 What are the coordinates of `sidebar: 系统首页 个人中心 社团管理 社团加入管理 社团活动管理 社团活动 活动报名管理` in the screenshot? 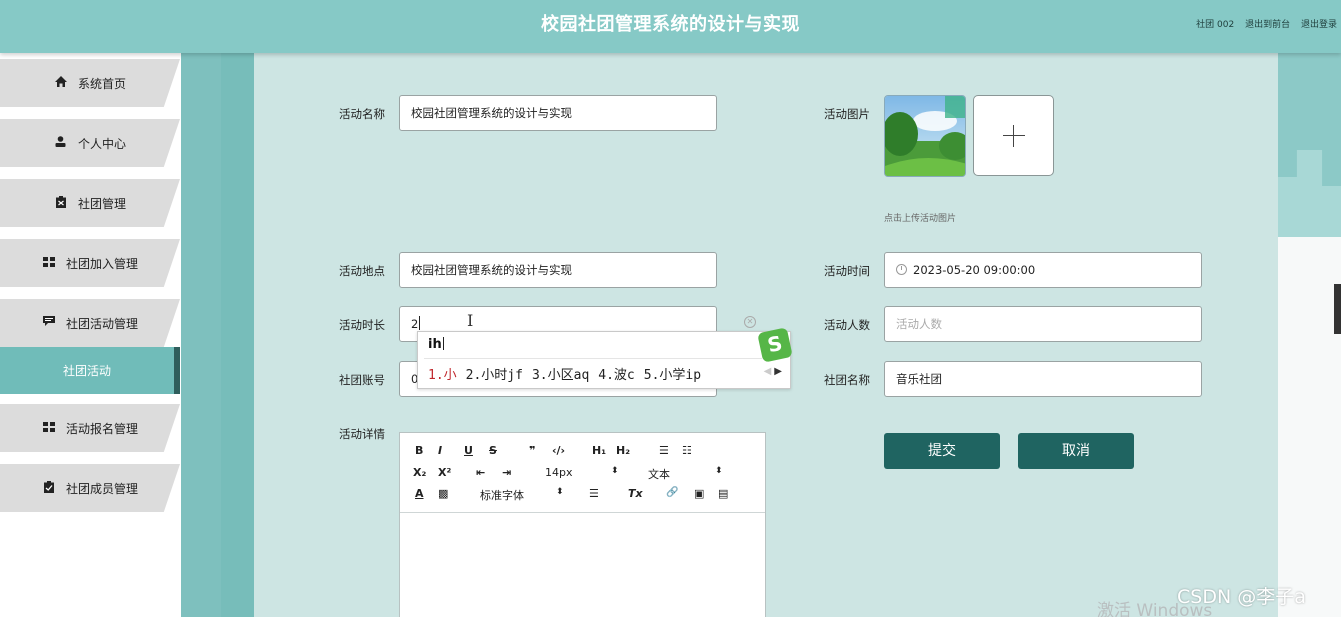 It's located at (90, 335).